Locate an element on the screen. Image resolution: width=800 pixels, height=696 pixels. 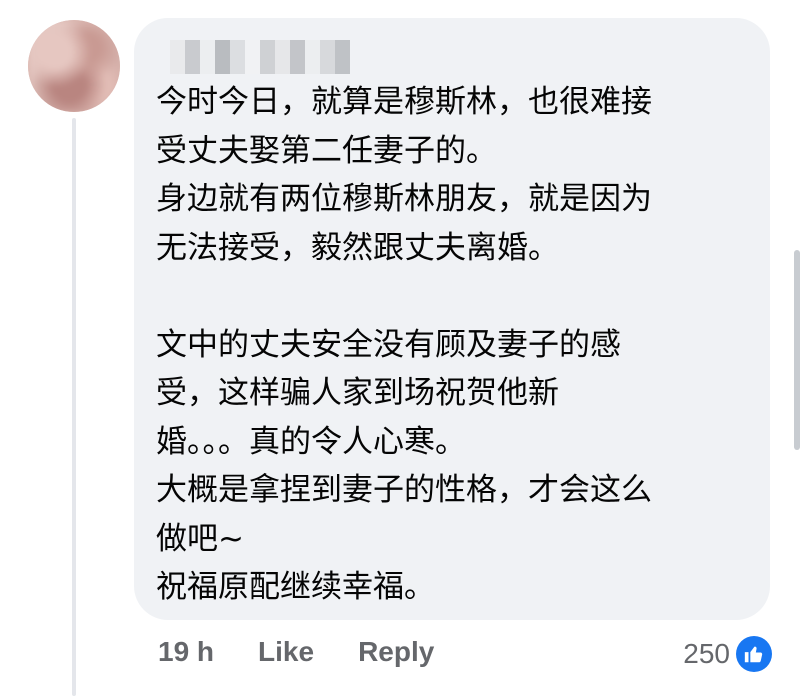
like-button: Like is located at coordinates (286, 652).